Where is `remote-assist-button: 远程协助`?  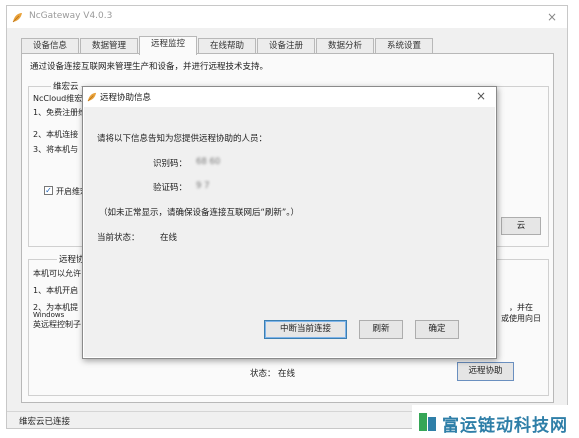
remote-assist-button: 远程协助 is located at coordinates (485, 371).